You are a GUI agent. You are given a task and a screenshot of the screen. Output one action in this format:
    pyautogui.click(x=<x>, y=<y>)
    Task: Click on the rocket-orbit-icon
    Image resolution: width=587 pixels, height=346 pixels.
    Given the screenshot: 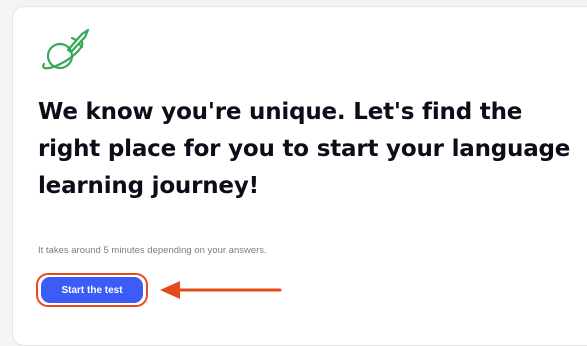 What is the action you would take?
    pyautogui.click(x=66, y=49)
    